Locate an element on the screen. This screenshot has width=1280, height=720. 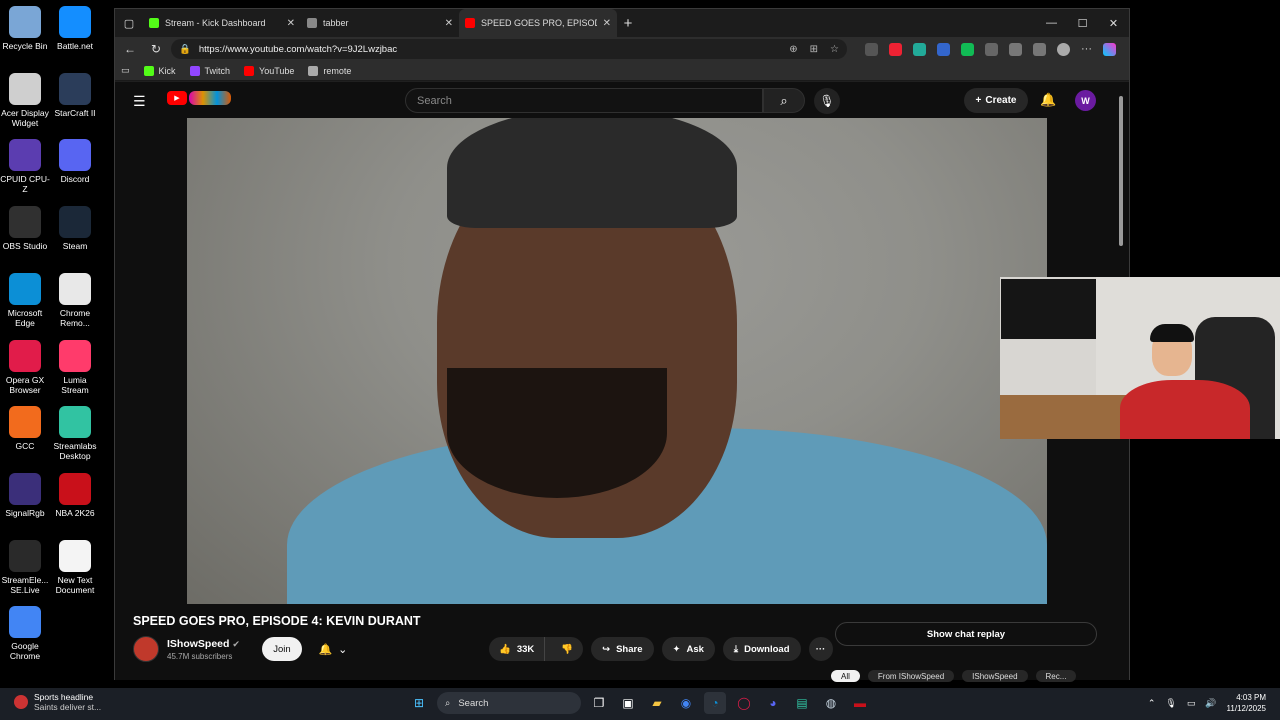
like-button: 👍 33K is located at coordinates (517, 649).